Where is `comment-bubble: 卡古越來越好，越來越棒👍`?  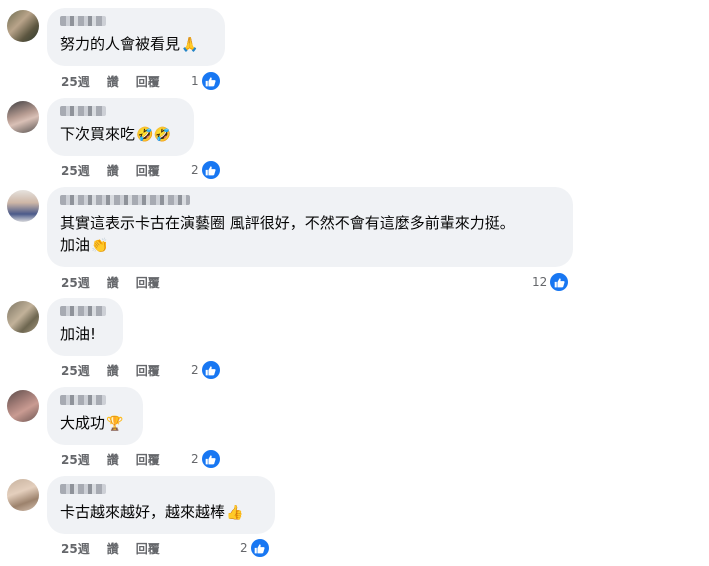
comment-bubble: 卡古越來越好，越來越棒👍 is located at coordinates (161, 505).